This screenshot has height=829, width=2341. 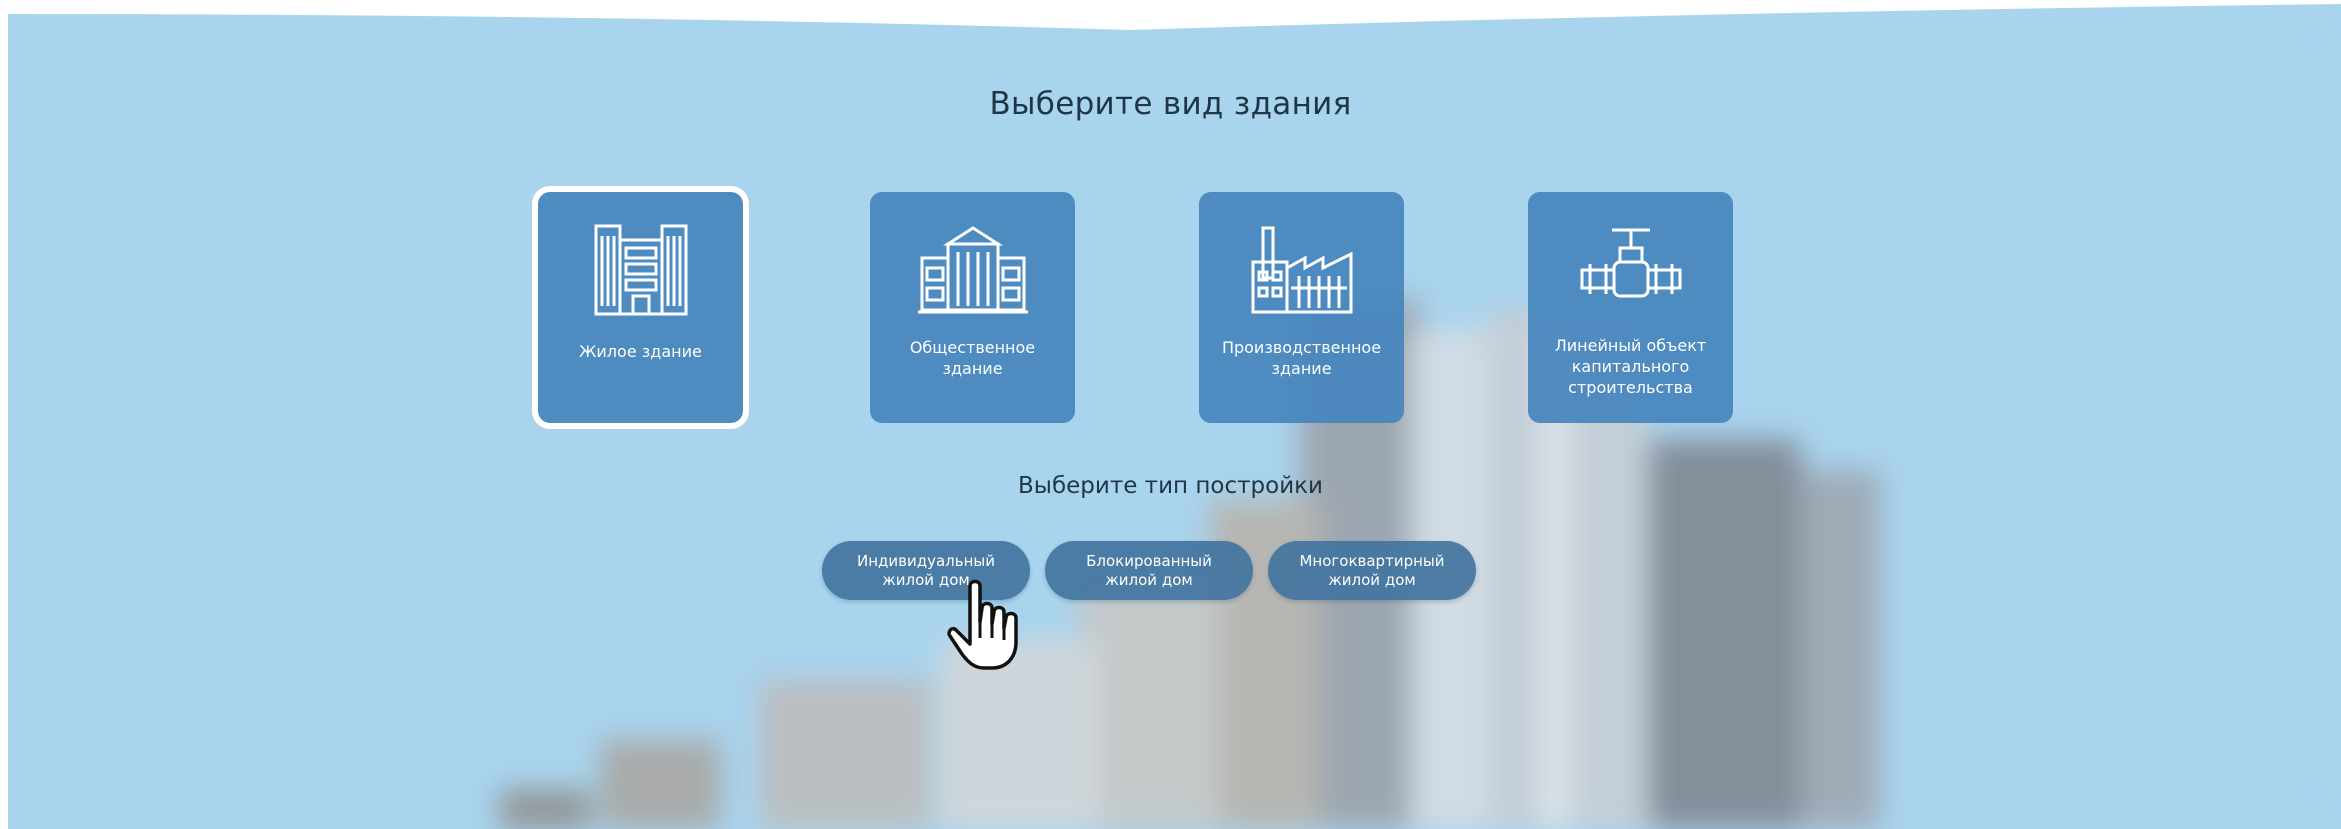 I want to click on building-card-residential: Жилое здание, so click(x=640, y=307).